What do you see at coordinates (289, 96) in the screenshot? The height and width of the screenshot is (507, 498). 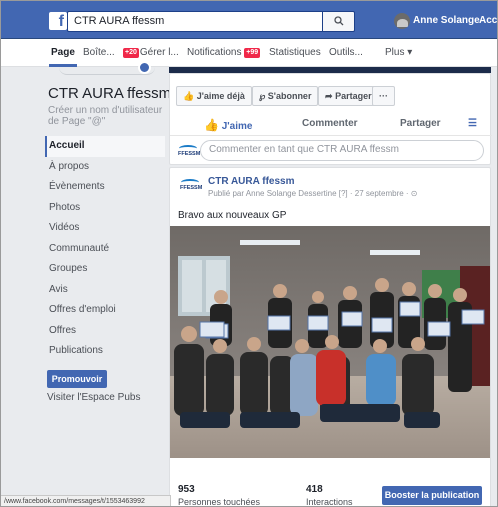 I see `follow-label: S'abonner` at bounding box center [289, 96].